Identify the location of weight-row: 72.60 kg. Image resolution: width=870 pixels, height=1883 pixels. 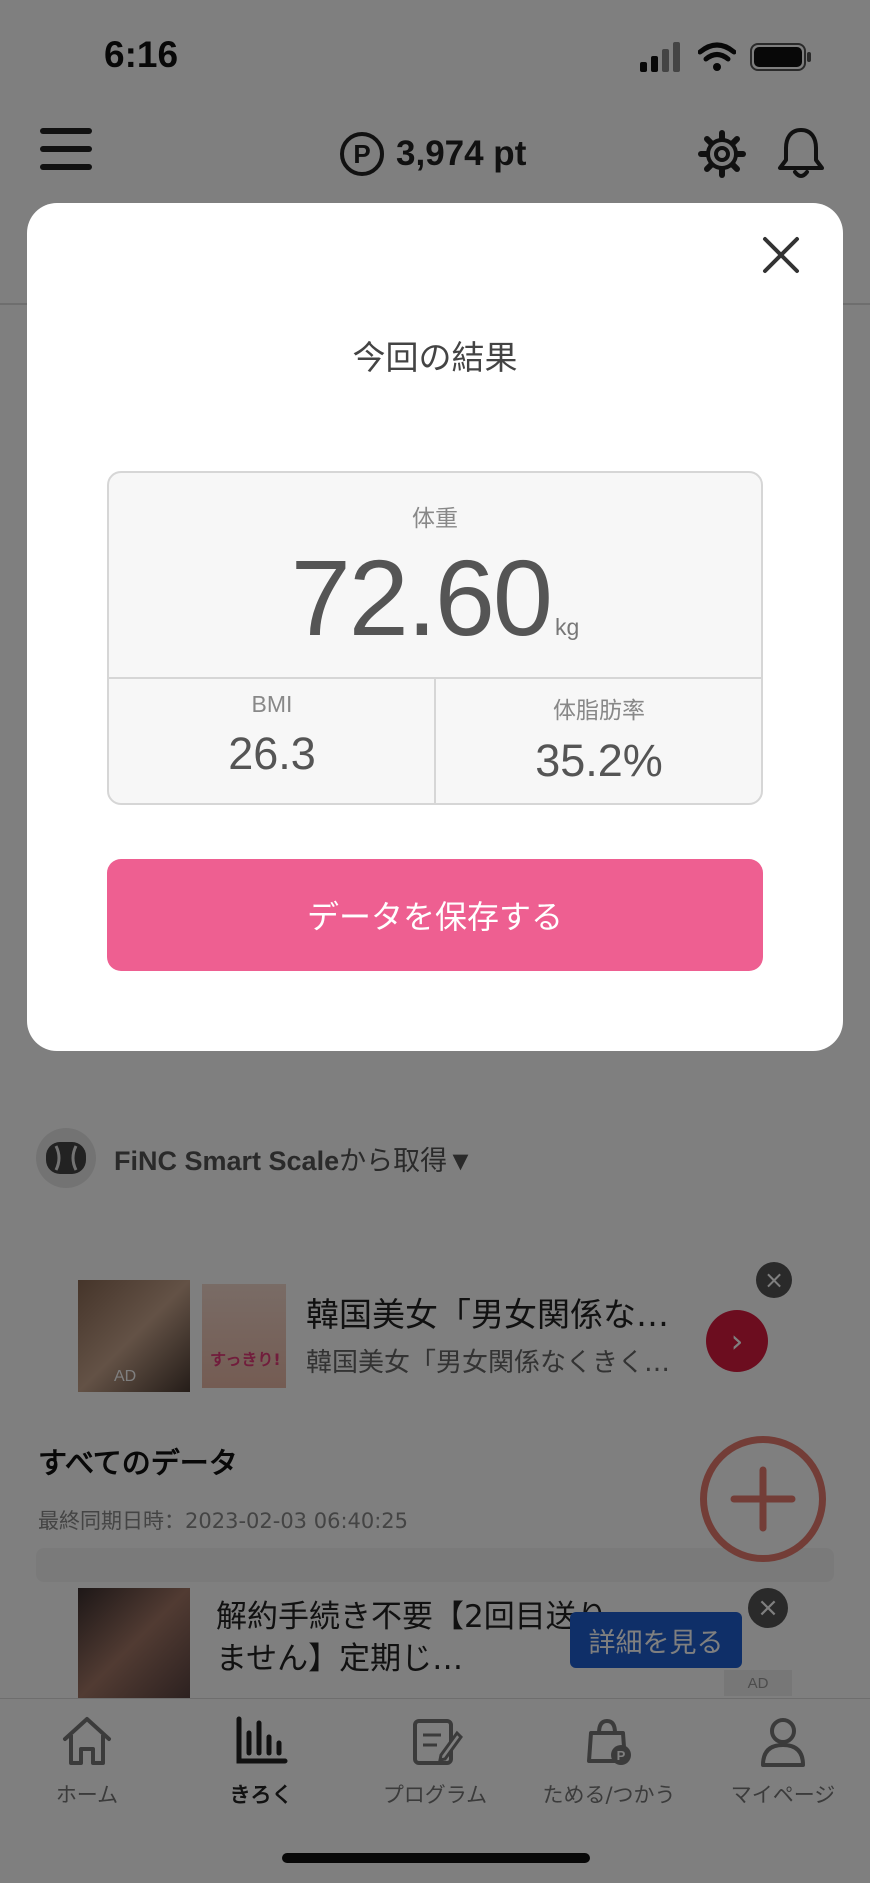
(435, 597).